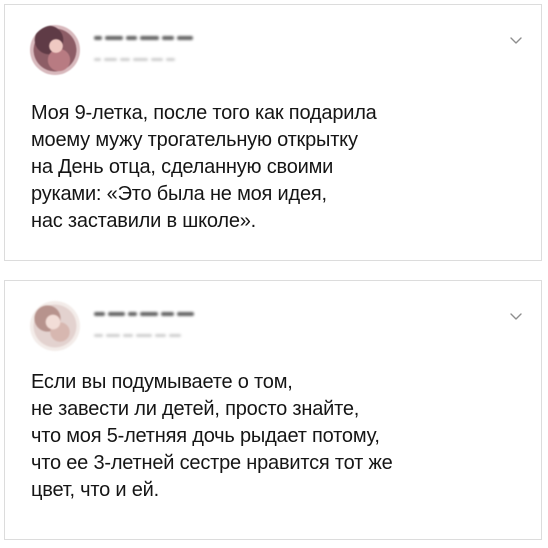 This screenshot has width=548, height=548. What do you see at coordinates (195, 409) in the screenshot?
I see `tweet-text-line: не завести ли детей, просто знайте,` at bounding box center [195, 409].